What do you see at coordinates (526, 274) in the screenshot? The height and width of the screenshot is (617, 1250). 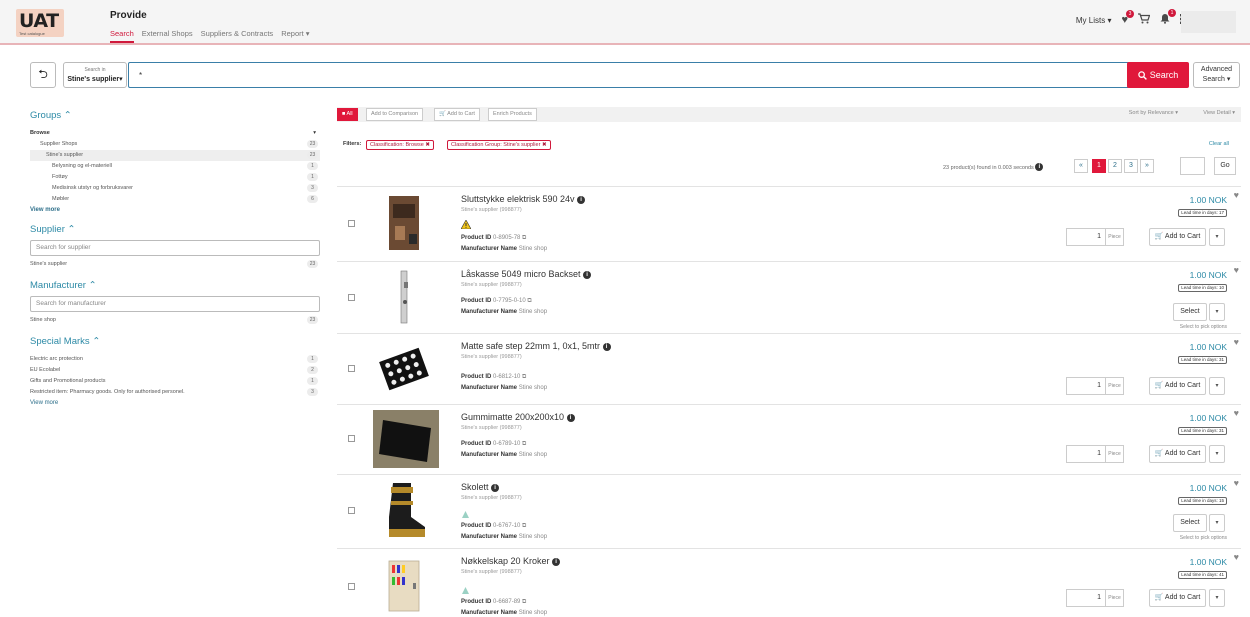 I see `product-title: Låskasse 5049 micro Backset i` at bounding box center [526, 274].